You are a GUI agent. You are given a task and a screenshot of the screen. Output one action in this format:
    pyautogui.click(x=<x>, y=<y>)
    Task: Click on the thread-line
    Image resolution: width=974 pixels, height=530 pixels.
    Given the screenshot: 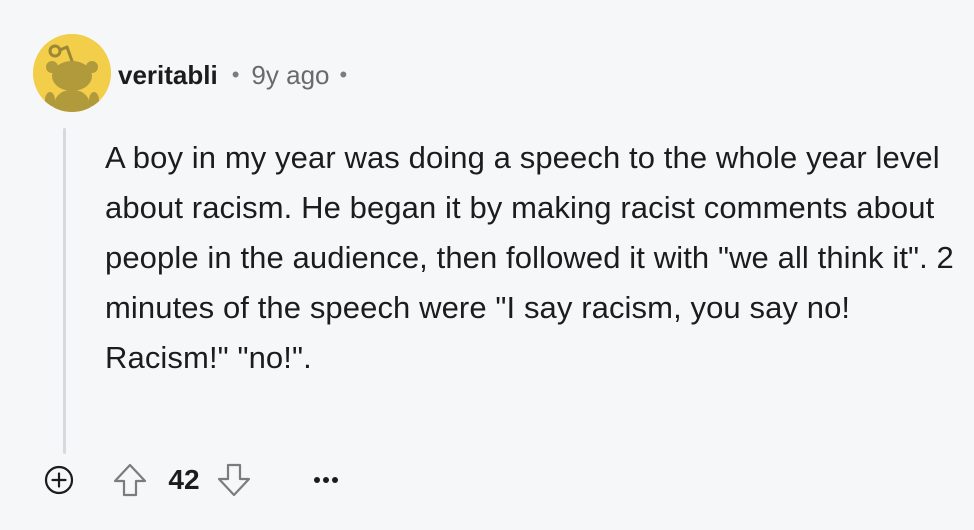 What is the action you would take?
    pyautogui.click(x=64, y=291)
    